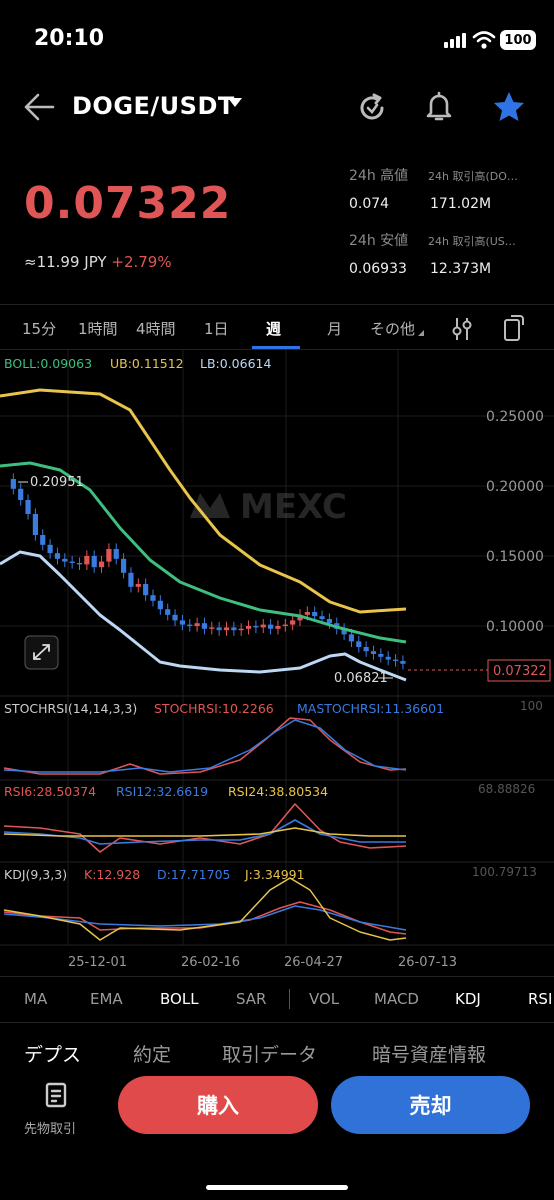 Image resolution: width=554 pixels, height=1200 pixels. What do you see at coordinates (520, 671) in the screenshot?
I see `svg-text: 0.07322` at bounding box center [520, 671].